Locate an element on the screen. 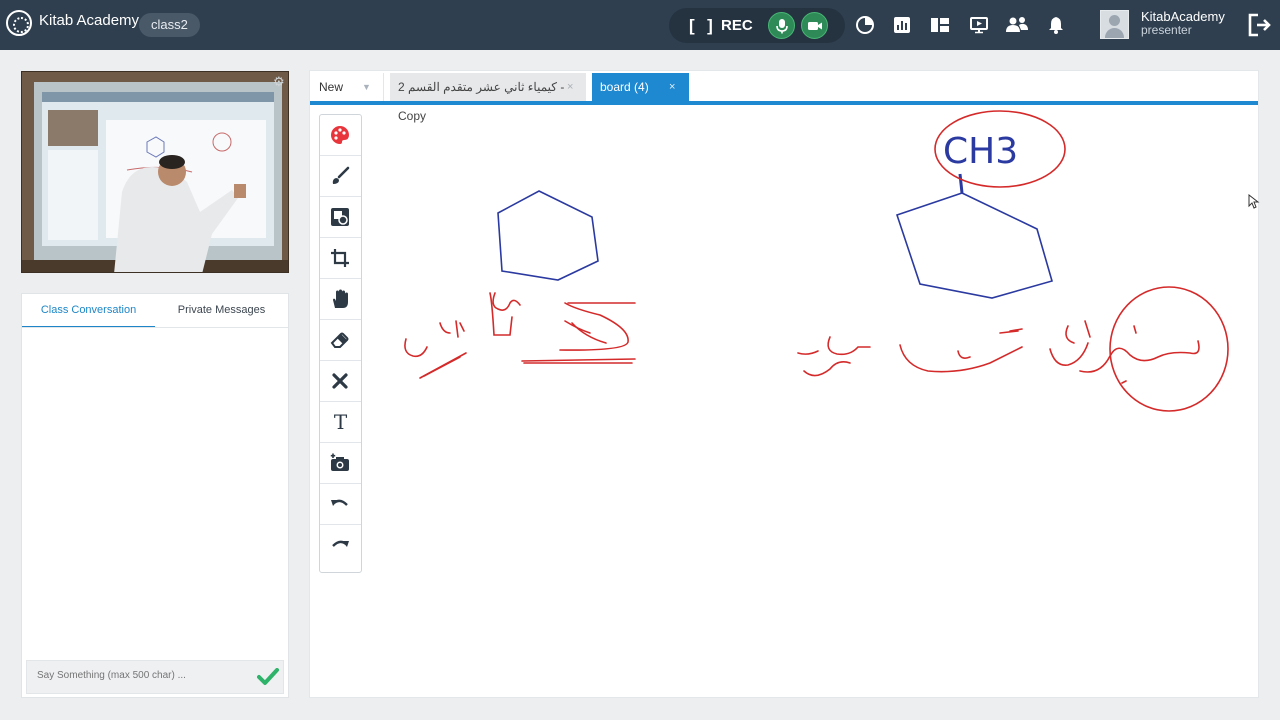  bar-chart-icon is located at coordinates (902, 25).